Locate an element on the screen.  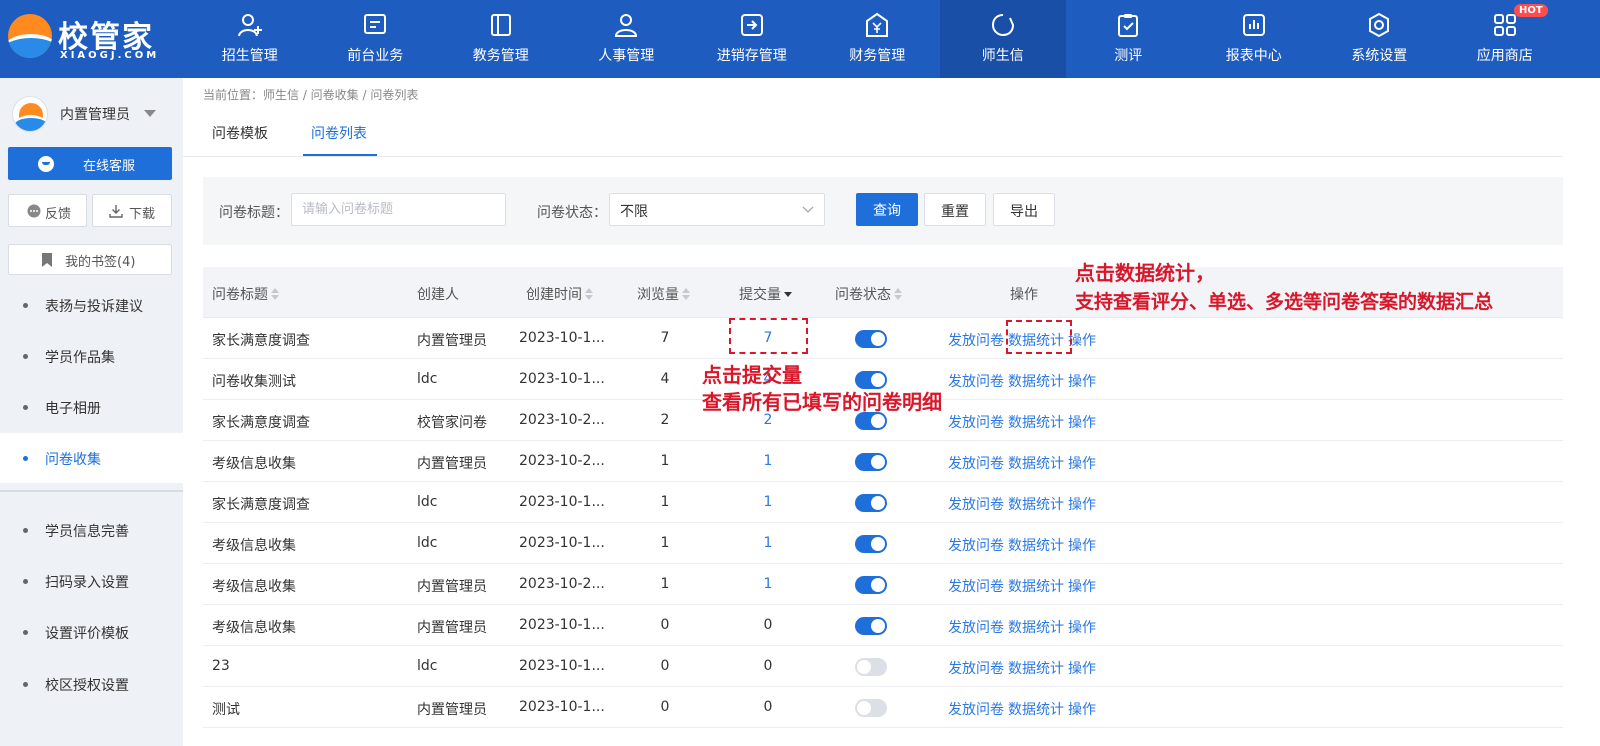
row-actions: 发放问卷 数据统计 操作 is located at coordinates (1024, 668).